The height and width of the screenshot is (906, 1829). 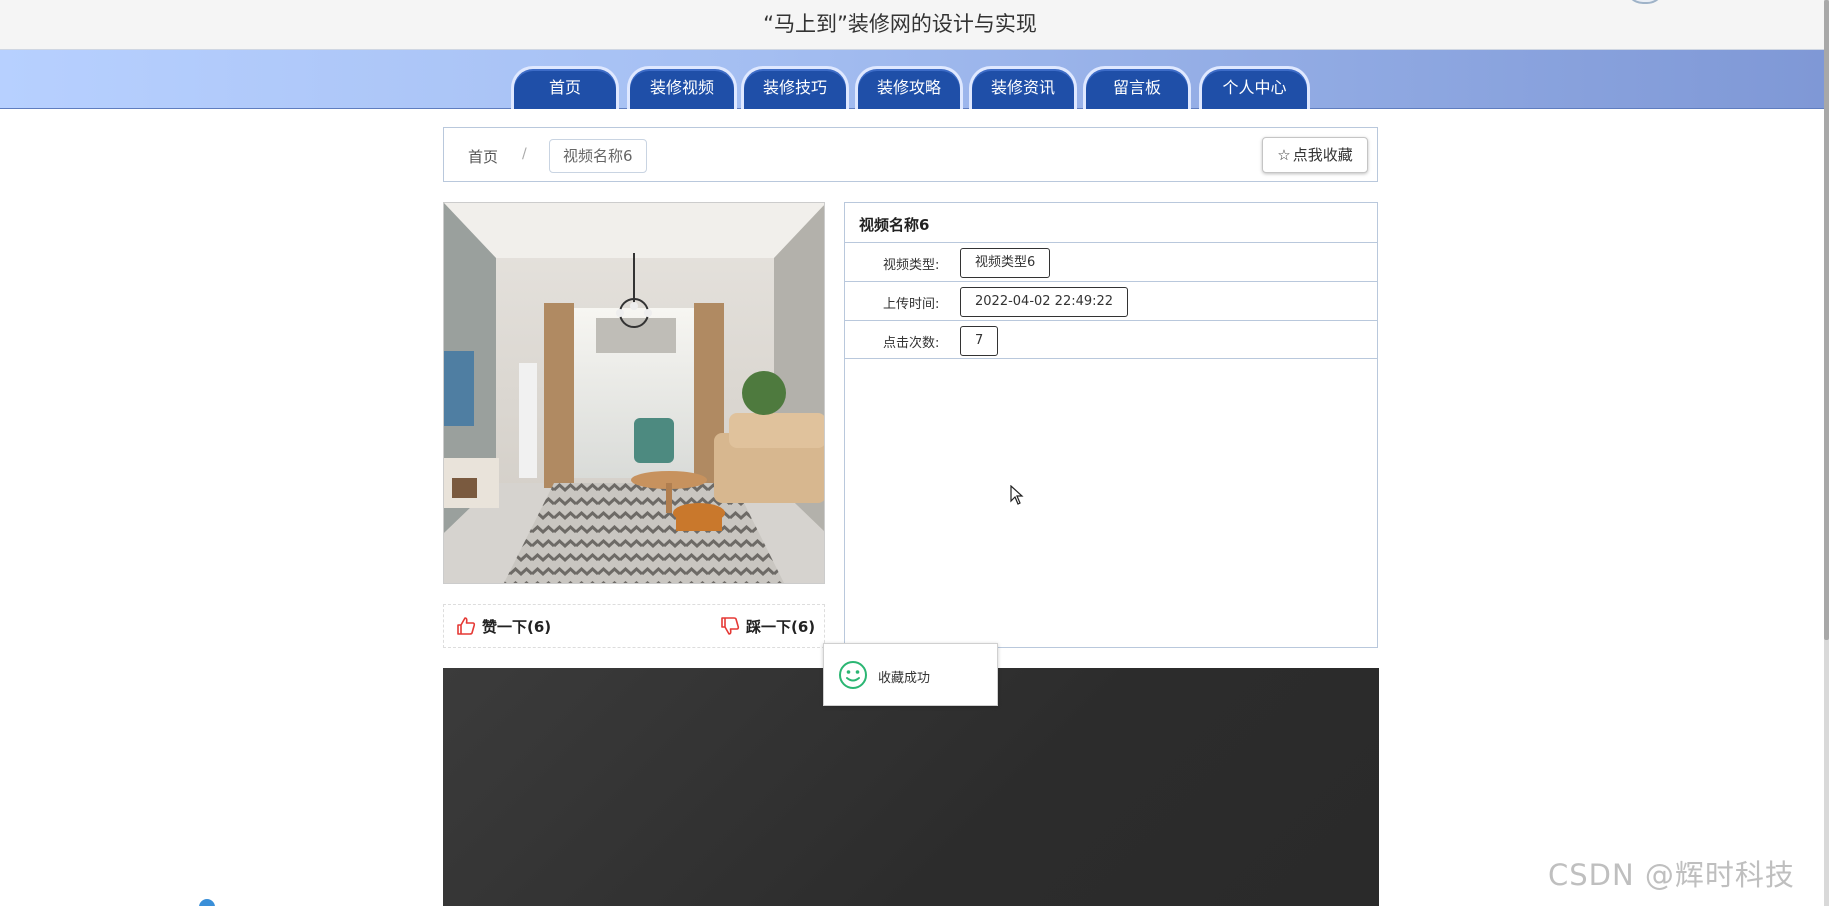 I want to click on nav-message-board: 留言板, so click(x=1137, y=87).